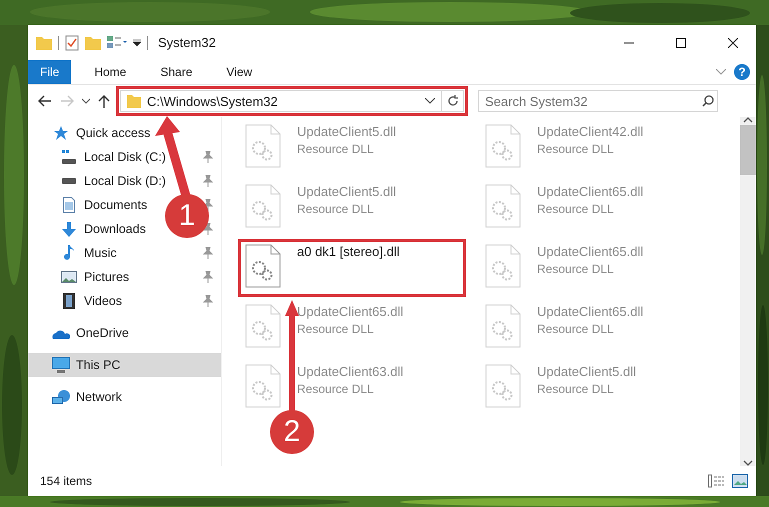 The height and width of the screenshot is (507, 769). I want to click on ribbon-tab: Share, so click(176, 72).